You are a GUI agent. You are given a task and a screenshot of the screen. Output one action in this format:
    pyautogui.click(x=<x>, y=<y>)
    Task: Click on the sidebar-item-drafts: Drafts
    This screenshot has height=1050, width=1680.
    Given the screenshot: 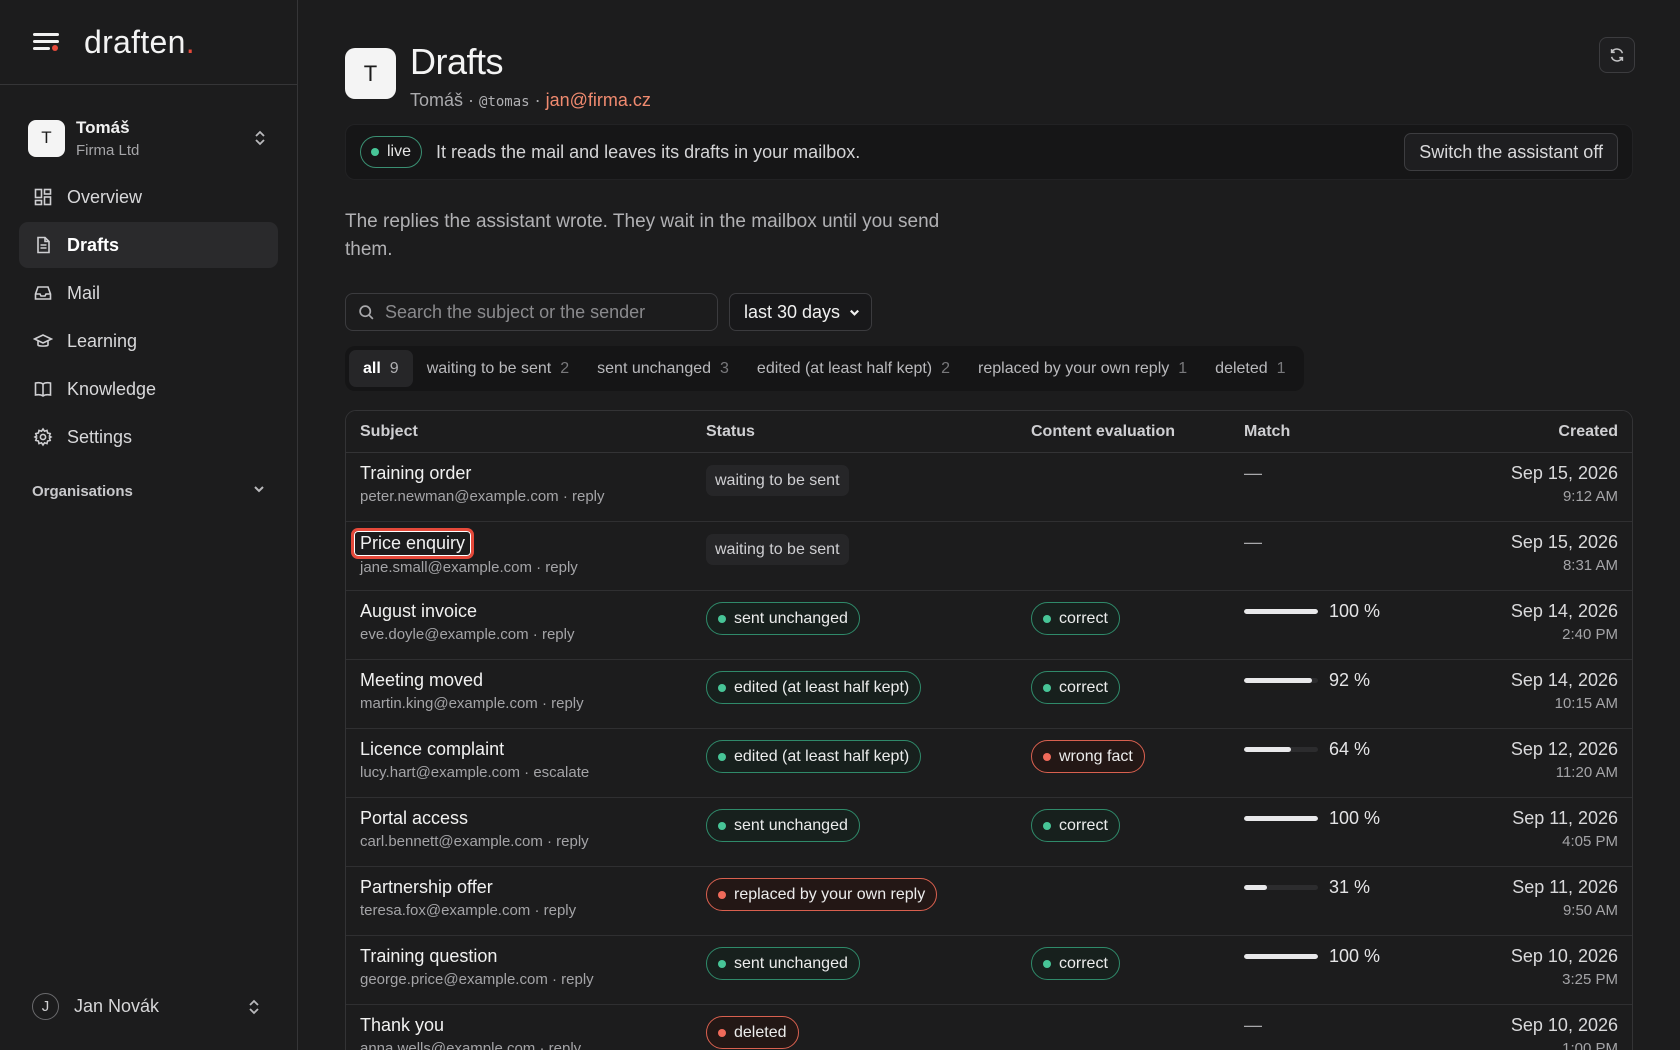 What is the action you would take?
    pyautogui.click(x=148, y=245)
    